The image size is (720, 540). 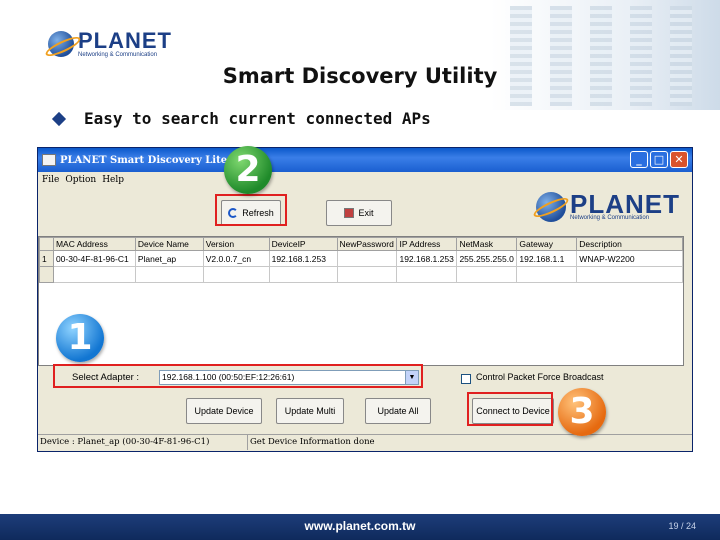 What do you see at coordinates (540, 377) in the screenshot?
I see `force-broadcast-label: Control Packet Force Broadcast` at bounding box center [540, 377].